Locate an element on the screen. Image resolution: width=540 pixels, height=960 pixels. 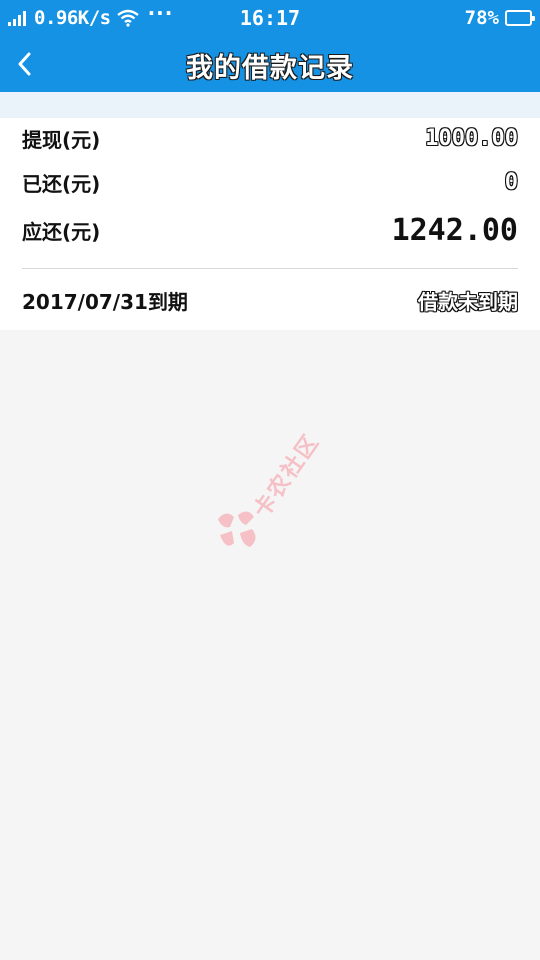
due-label: 应还(元) is located at coordinates (61, 231).